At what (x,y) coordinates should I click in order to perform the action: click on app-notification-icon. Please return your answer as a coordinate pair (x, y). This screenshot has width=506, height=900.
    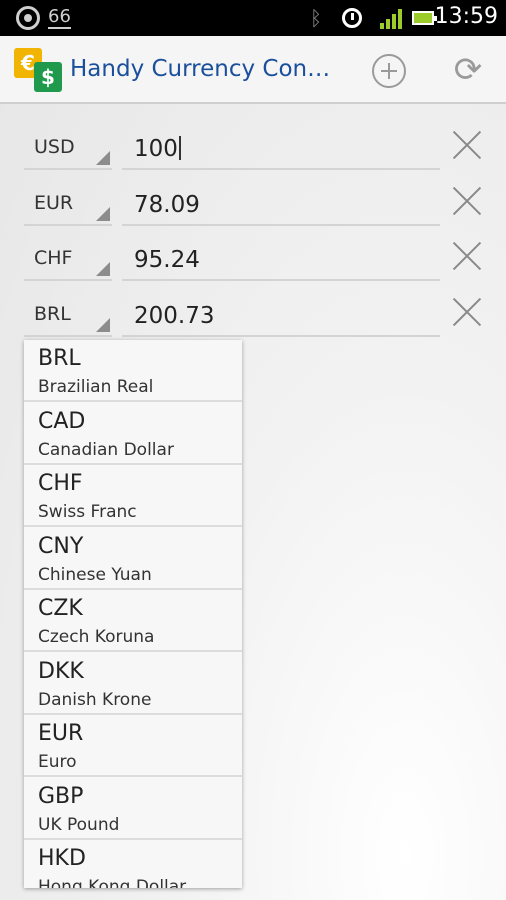
    Looking at the image, I should click on (28, 18).